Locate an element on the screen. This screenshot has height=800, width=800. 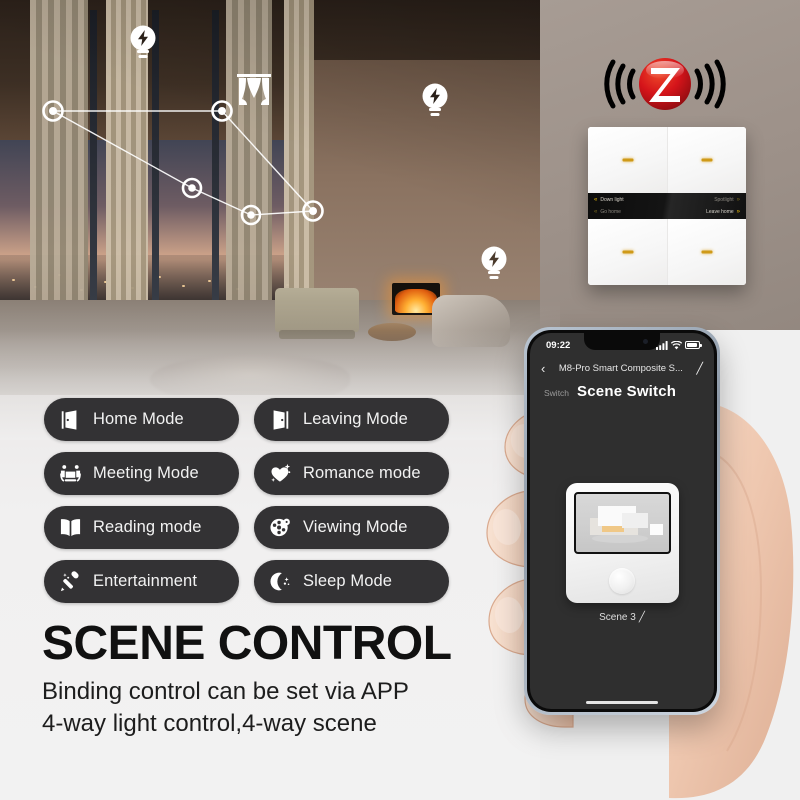
mesh-network-overlay is located at coordinates (183, 163).